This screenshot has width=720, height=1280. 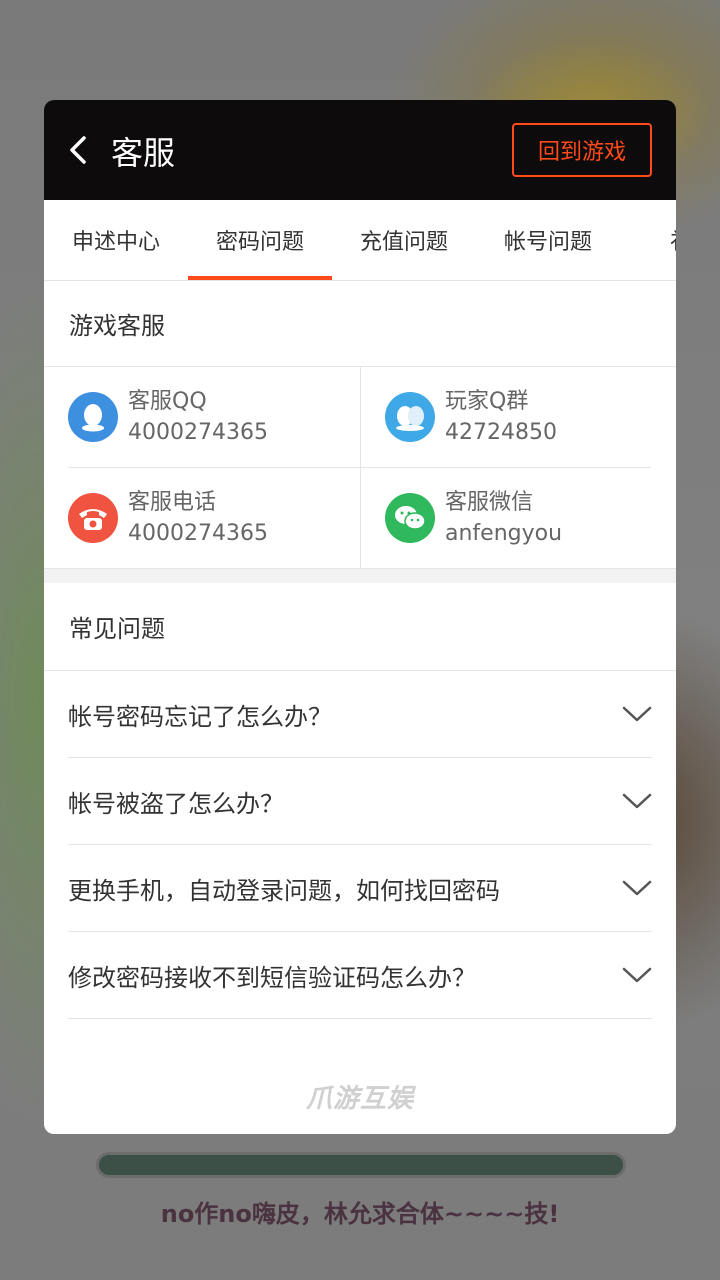 I want to click on contact-label: 客服微信, so click(x=489, y=502).